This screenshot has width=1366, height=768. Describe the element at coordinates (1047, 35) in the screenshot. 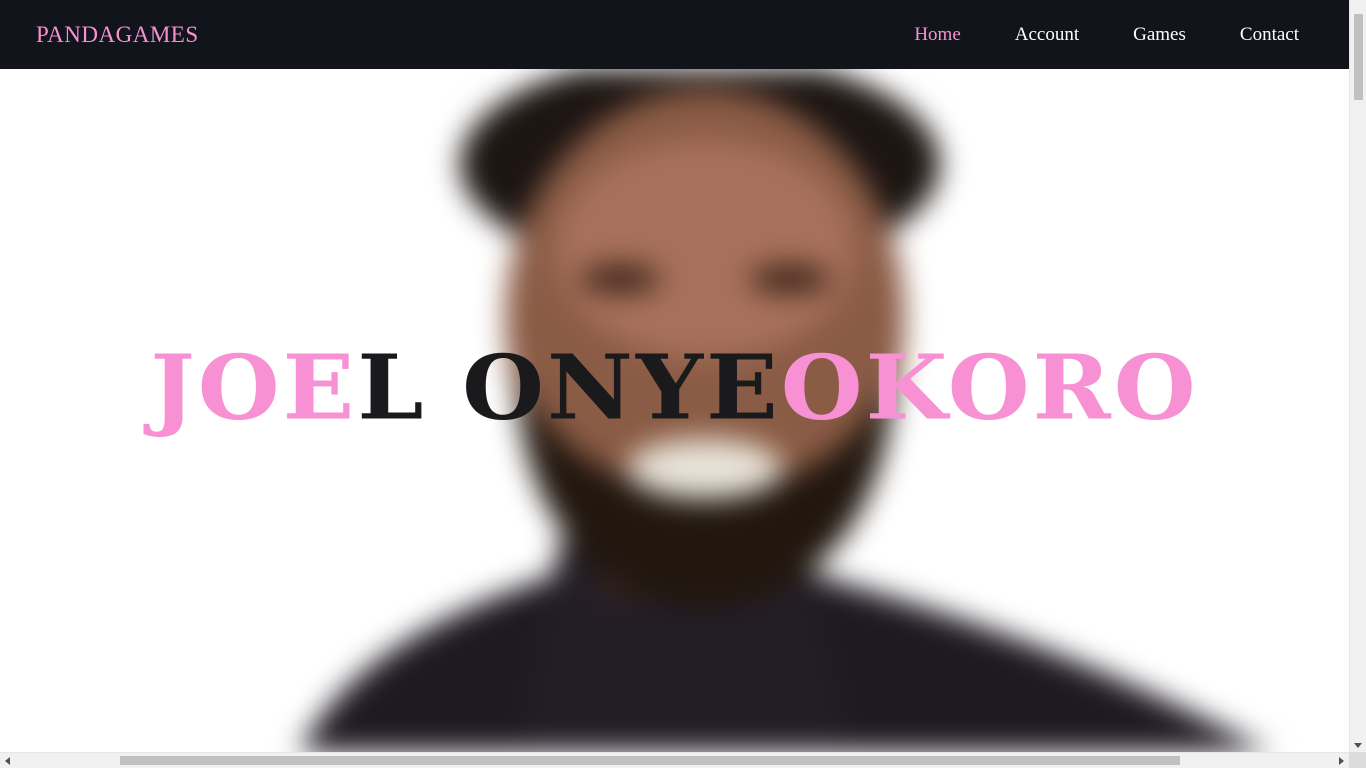

I see `nav-link-account: Account` at that location.